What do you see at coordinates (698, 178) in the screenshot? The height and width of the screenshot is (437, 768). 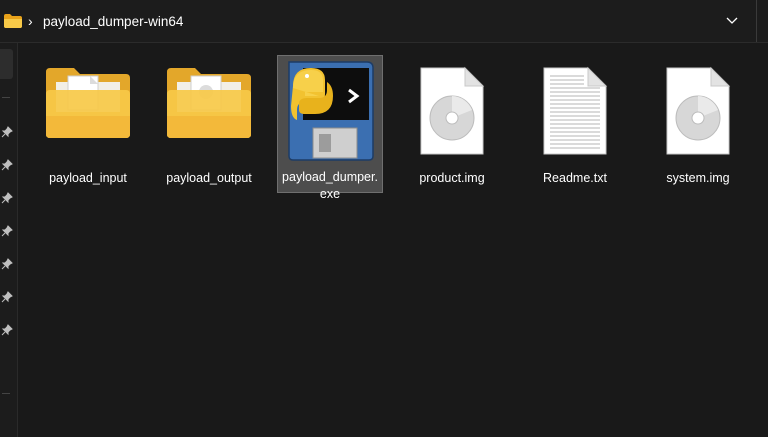 I see `file-name-label: system.img` at bounding box center [698, 178].